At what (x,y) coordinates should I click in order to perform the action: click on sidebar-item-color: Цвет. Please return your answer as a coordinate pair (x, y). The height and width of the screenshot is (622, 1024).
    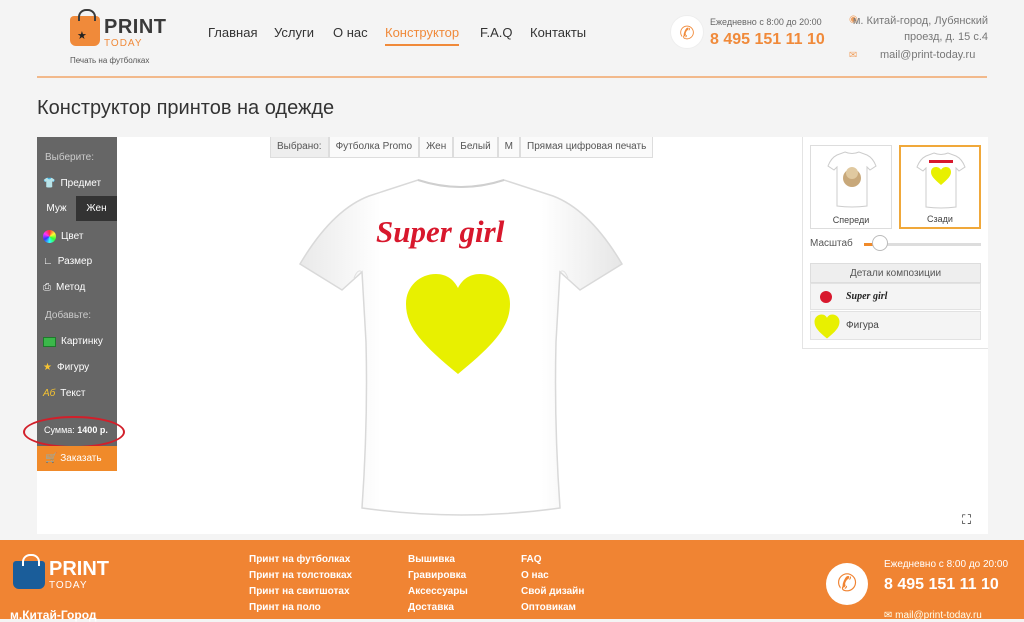
    Looking at the image, I should click on (63, 236).